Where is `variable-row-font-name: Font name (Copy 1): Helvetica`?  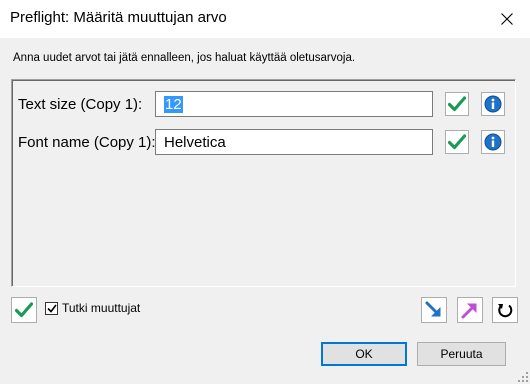 variable-row-font-name: Font name (Copy 1): Helvetica is located at coordinates (263, 143).